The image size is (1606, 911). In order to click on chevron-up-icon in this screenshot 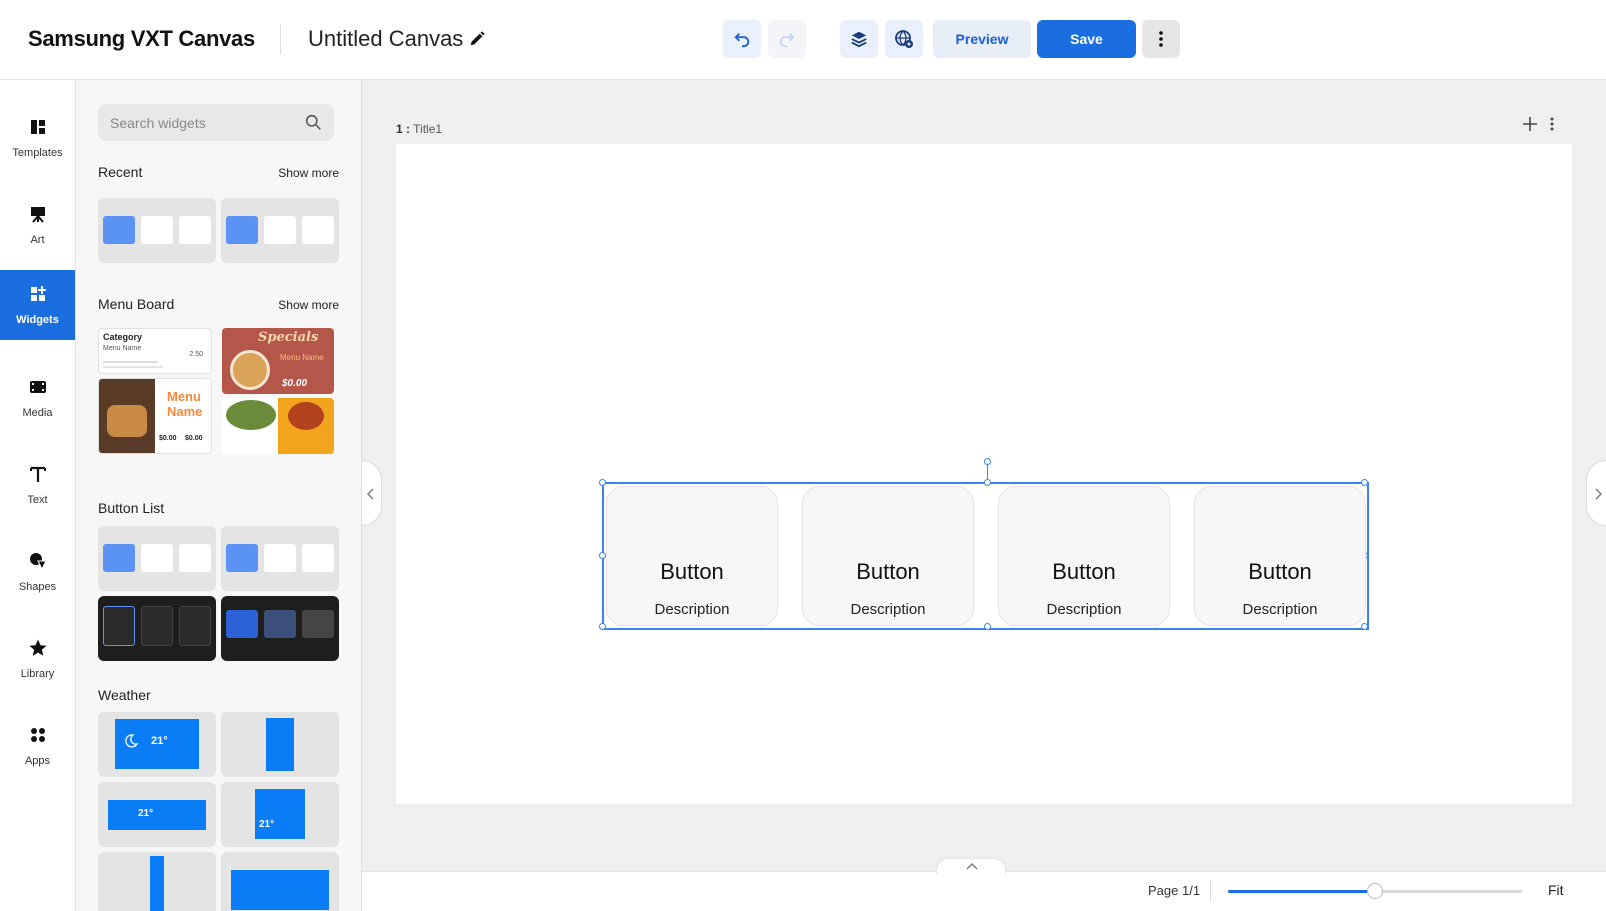, I will do `click(972, 866)`.